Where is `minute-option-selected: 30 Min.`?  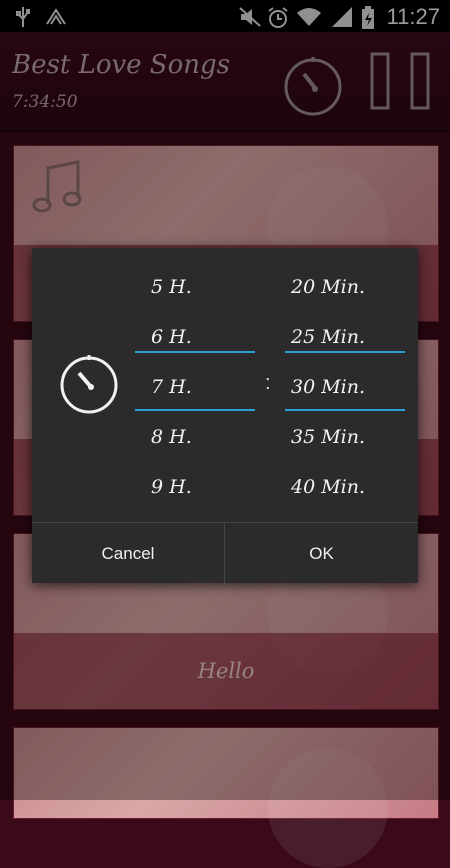
minute-option-selected: 30 Min. is located at coordinates (345, 387).